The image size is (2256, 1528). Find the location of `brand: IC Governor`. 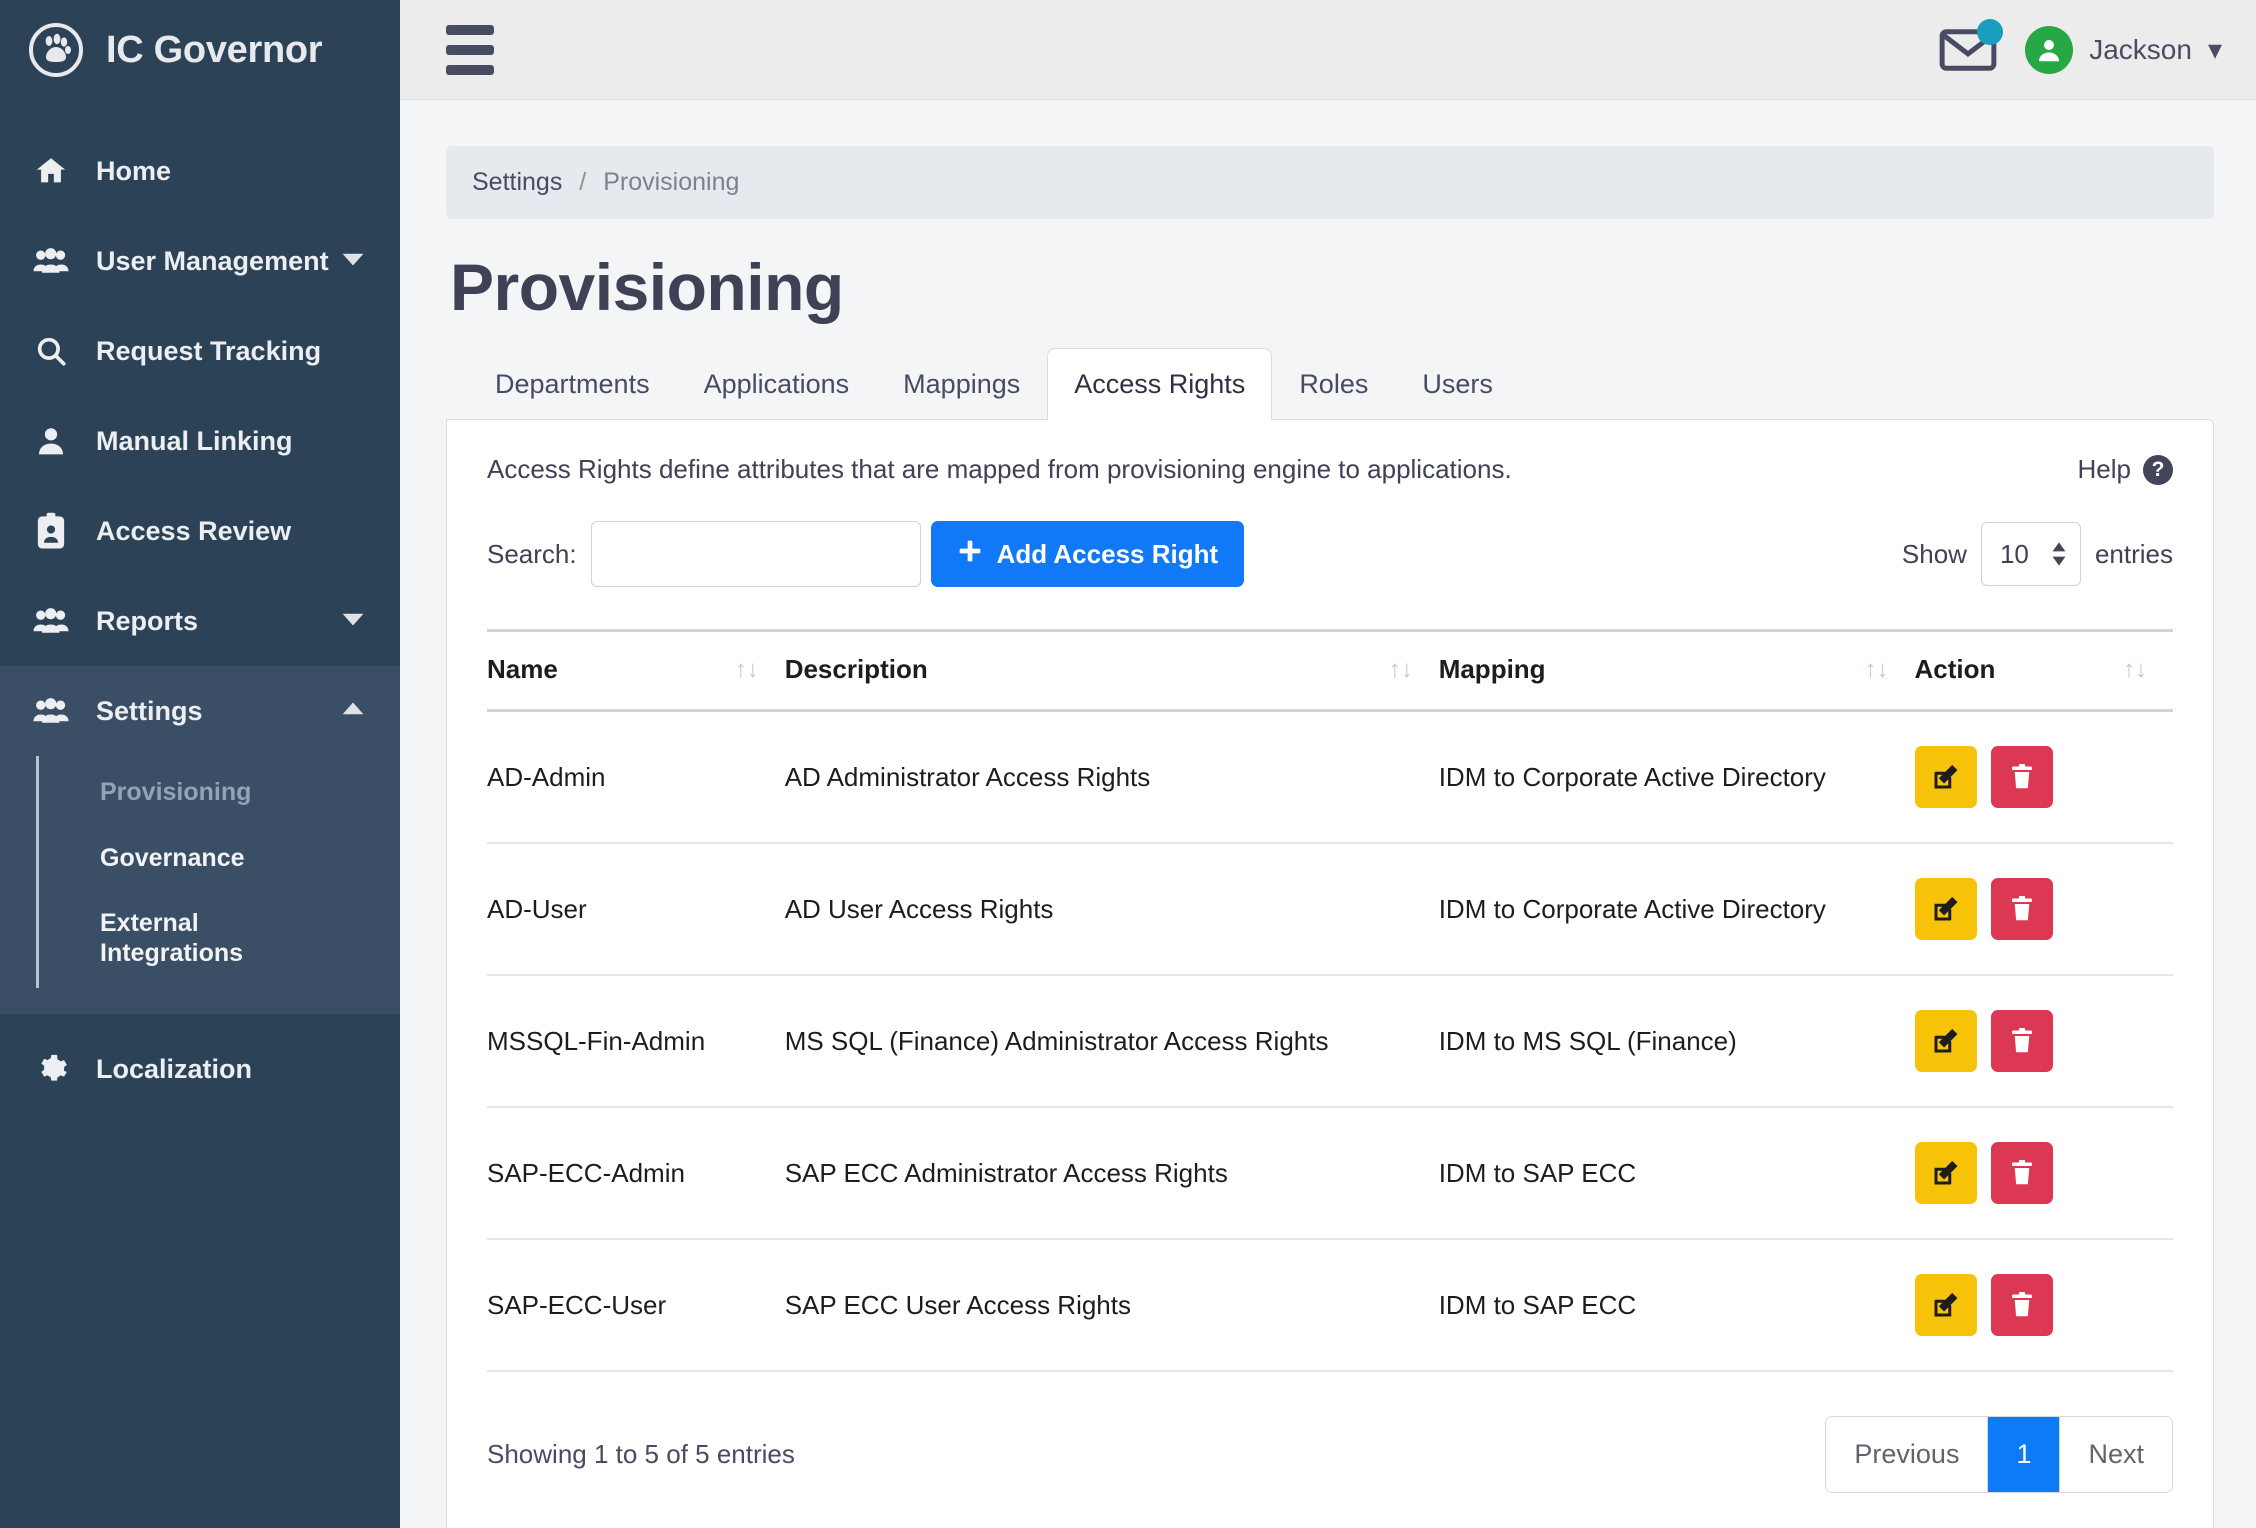

brand: IC Governor is located at coordinates (200, 50).